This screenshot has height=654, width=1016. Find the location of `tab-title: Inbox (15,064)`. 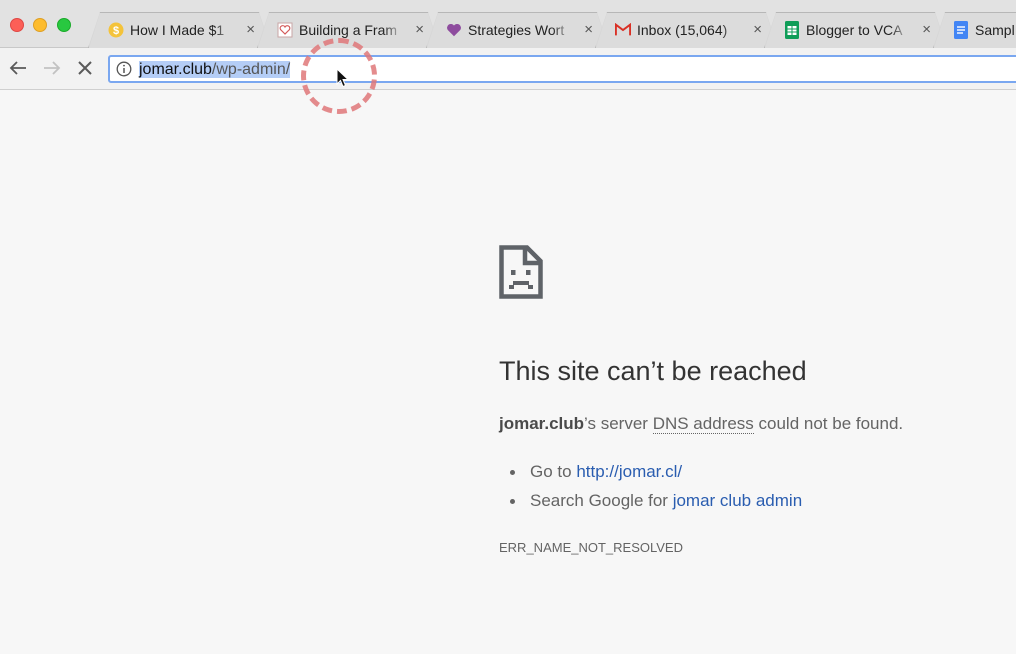

tab-title: Inbox (15,064) is located at coordinates (682, 30).